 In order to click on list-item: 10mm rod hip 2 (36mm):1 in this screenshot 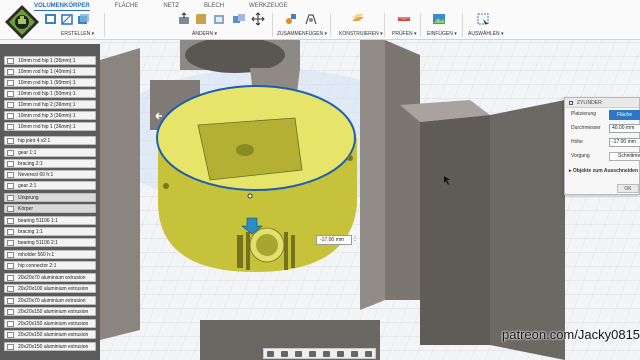, I will do `click(50, 104)`.